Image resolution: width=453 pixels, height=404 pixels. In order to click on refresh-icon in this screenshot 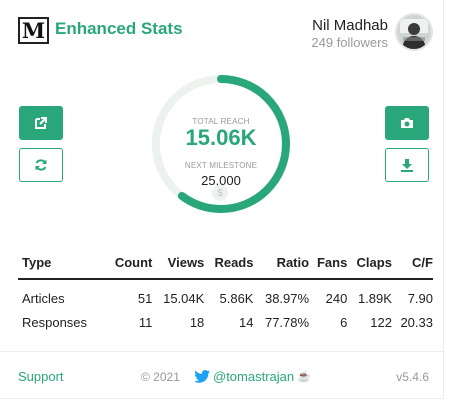, I will do `click(41, 165)`.